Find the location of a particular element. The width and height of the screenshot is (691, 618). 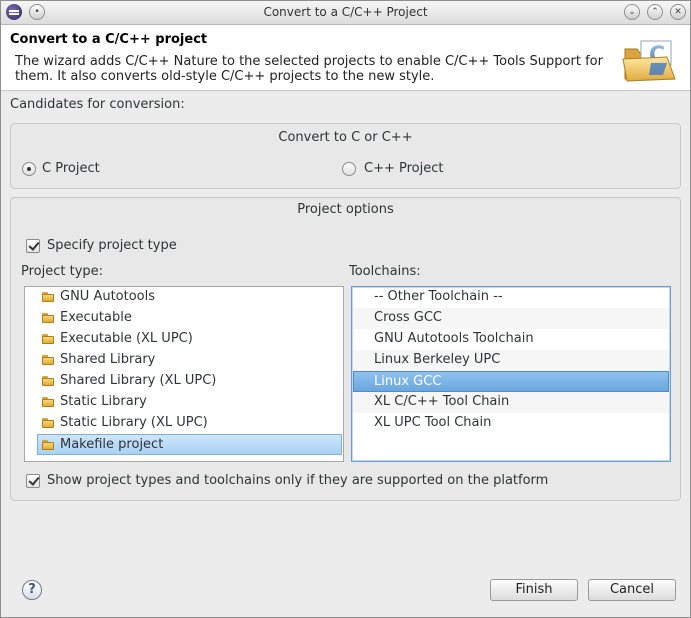

show-supported-only-checkbox is located at coordinates (33, 481).